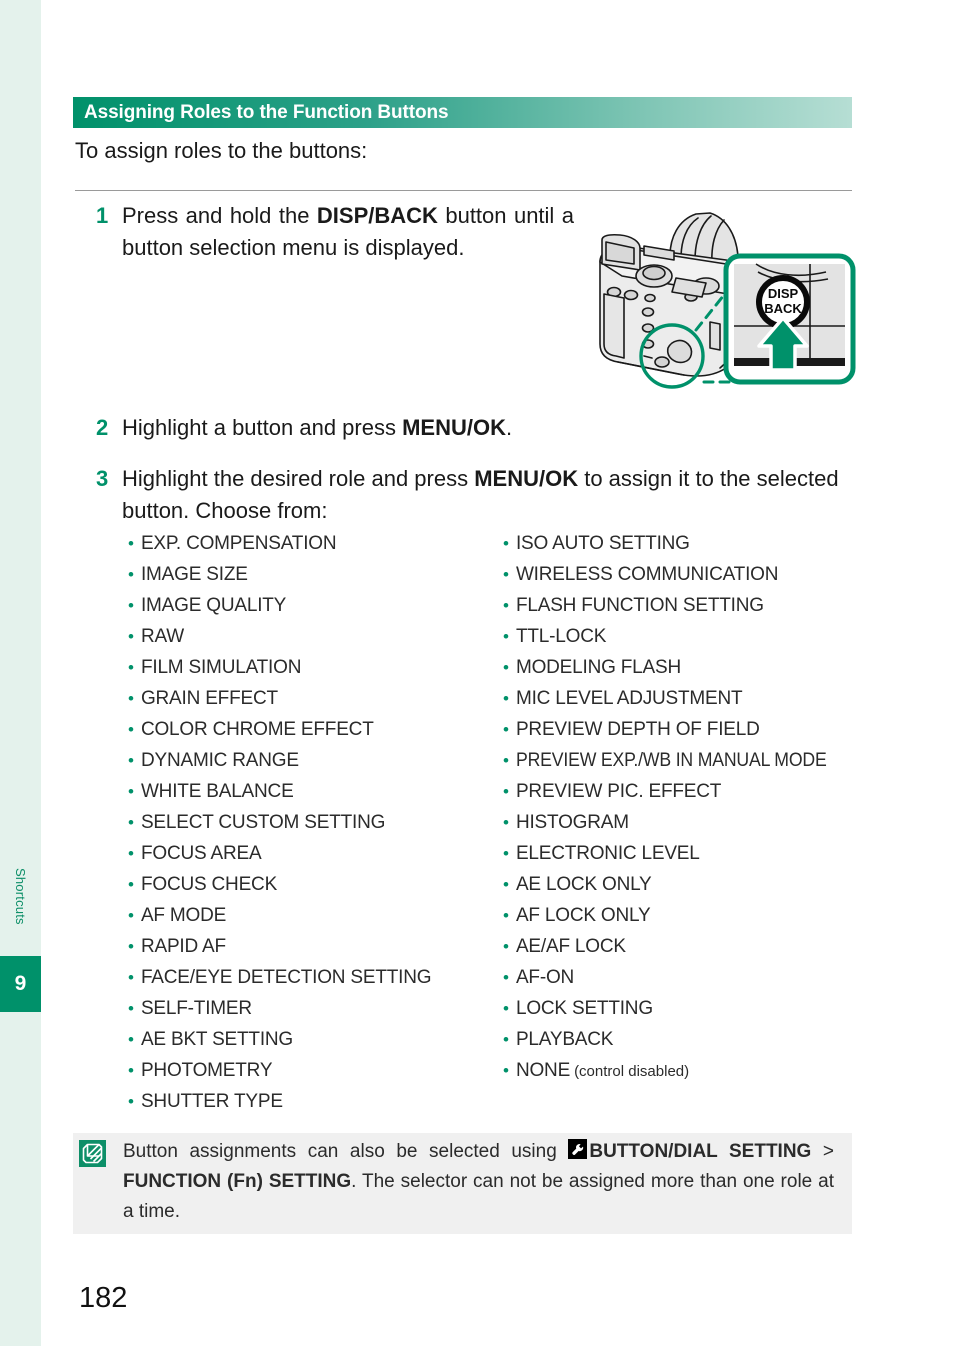  Describe the element at coordinates (314, 610) in the screenshot. I see `role-list-item: • IMAGE QUALITY` at that location.